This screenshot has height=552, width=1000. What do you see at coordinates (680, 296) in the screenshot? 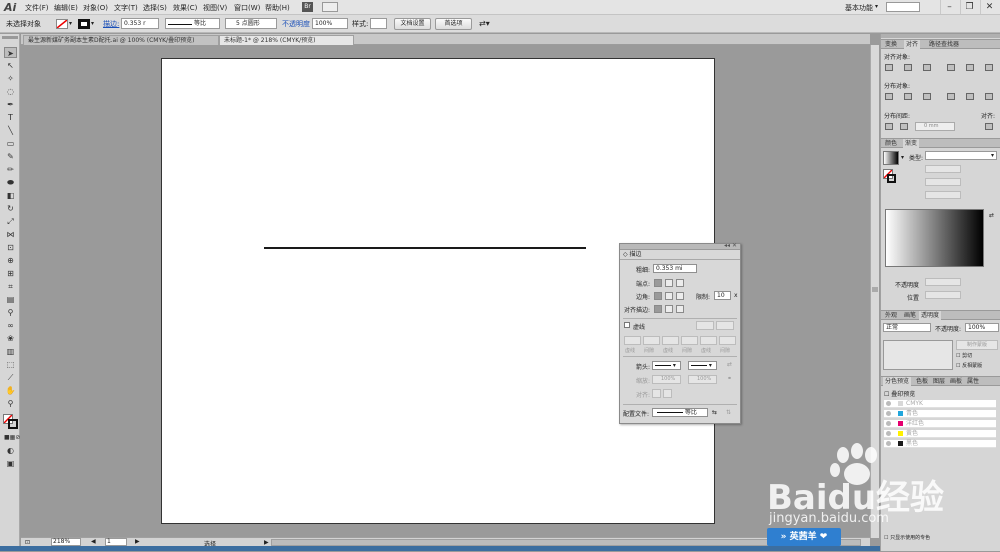
I see `bevel-join-button` at bounding box center [680, 296].